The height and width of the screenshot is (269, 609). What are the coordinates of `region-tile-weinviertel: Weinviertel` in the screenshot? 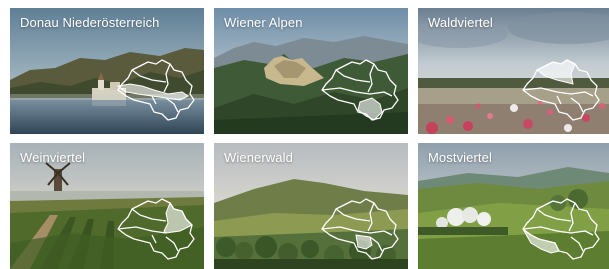 It's located at (107, 206).